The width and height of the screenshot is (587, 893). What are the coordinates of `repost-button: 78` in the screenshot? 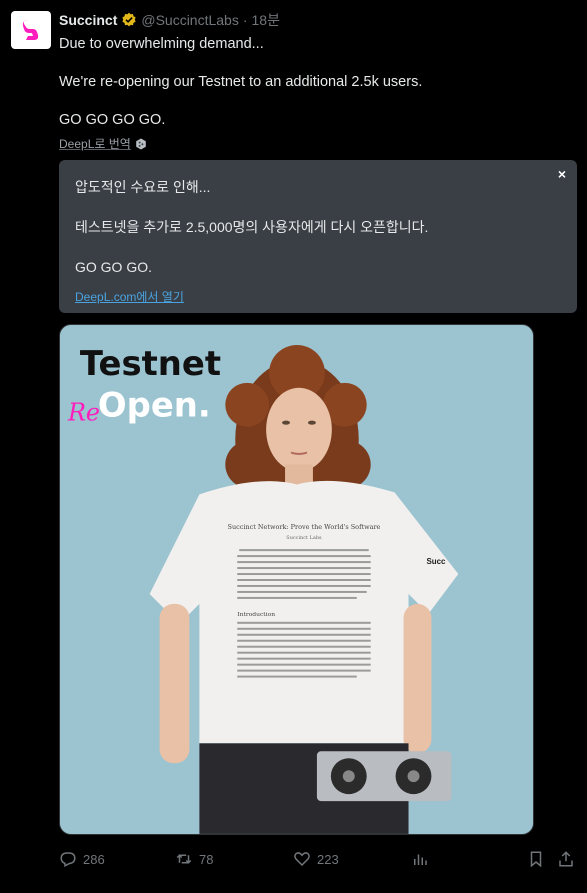 It's located at (194, 859).